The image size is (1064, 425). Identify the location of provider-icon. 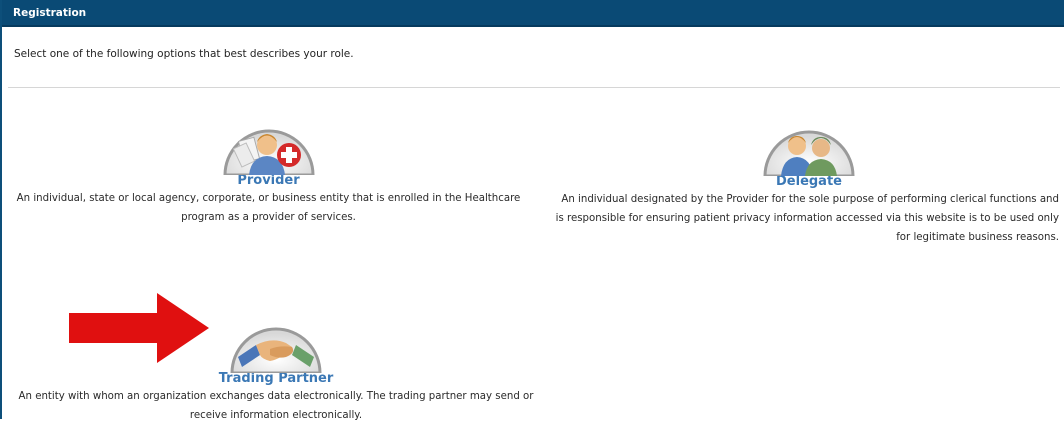
(269, 146).